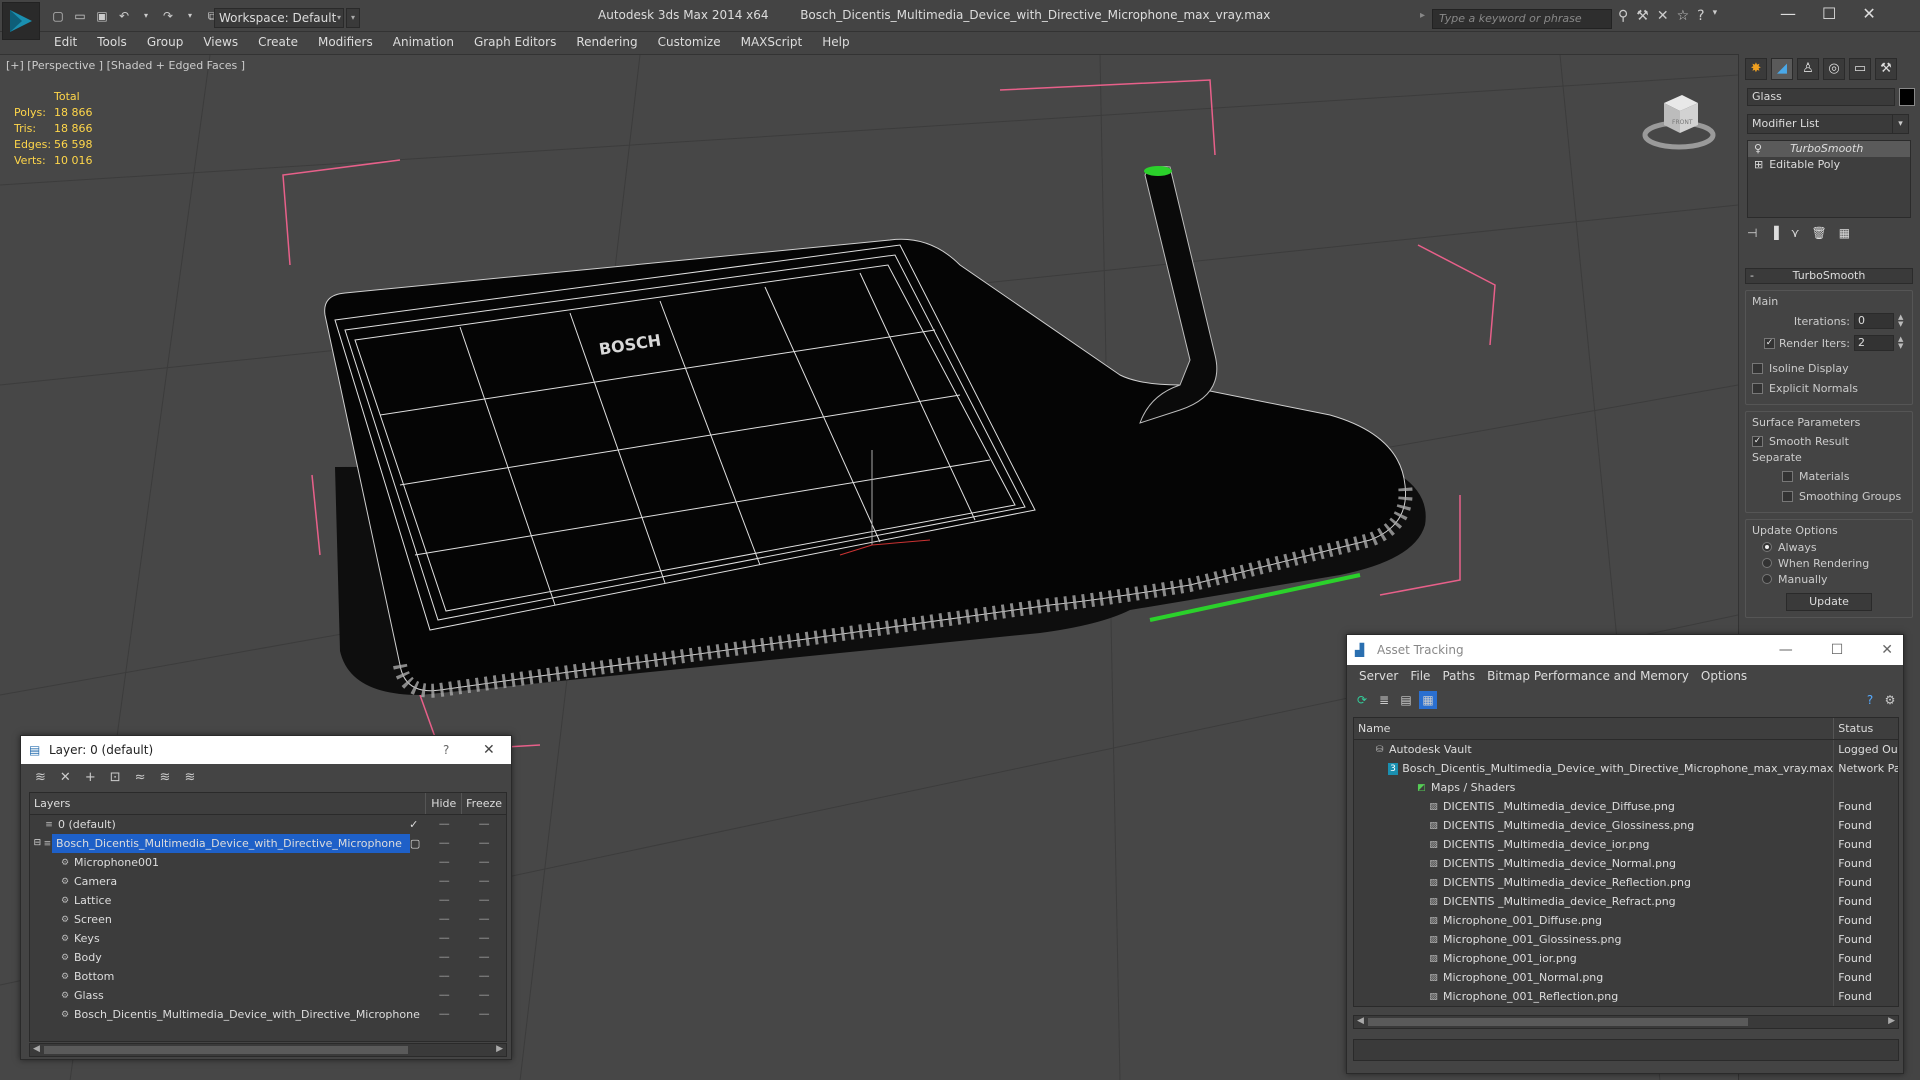 This screenshot has height=1080, width=1920. Describe the element at coordinates (1795, 233) in the screenshot. I see `make-unique-icon: ⋎` at that location.